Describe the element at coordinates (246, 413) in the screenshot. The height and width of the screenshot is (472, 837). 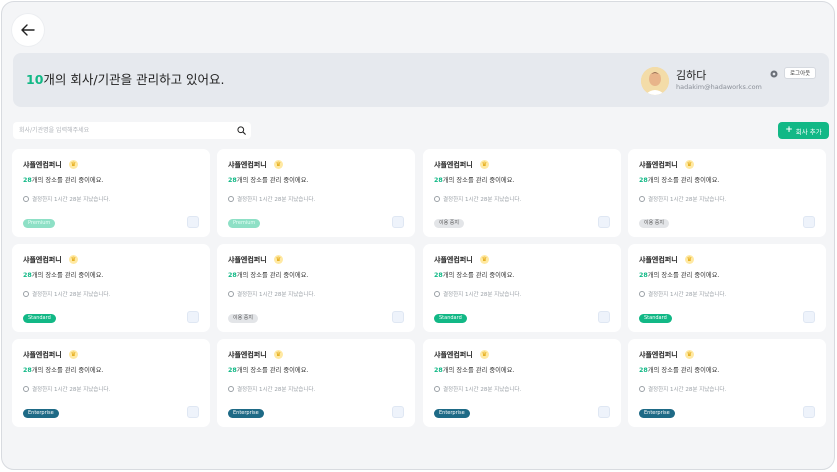
I see `plan-badge: Enterprise` at that location.